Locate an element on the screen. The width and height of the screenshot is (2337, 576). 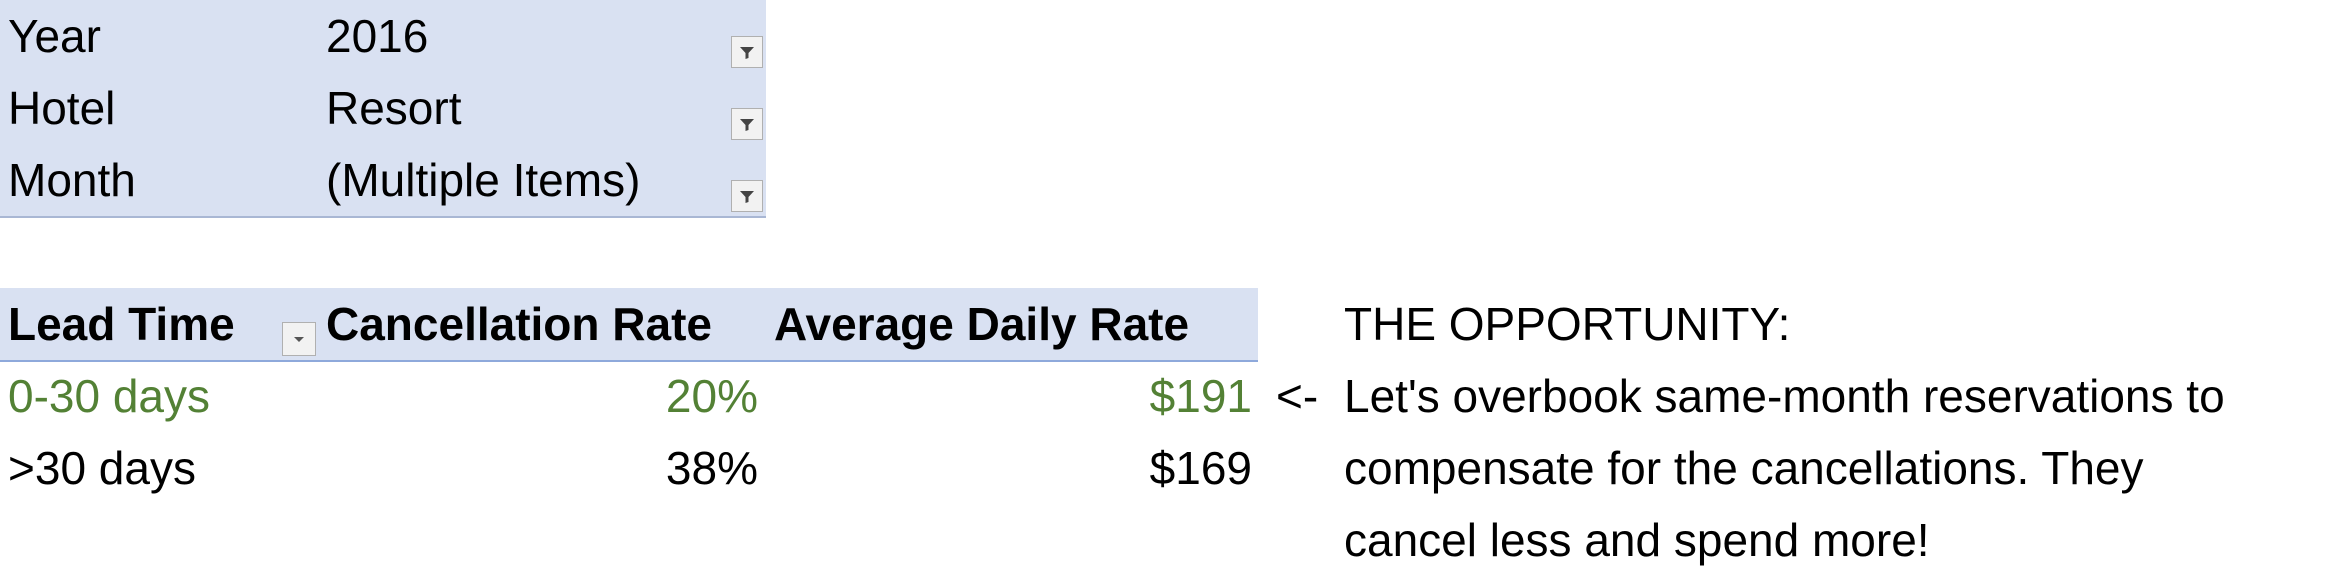
filter-label-year: Year is located at coordinates (54, 36).